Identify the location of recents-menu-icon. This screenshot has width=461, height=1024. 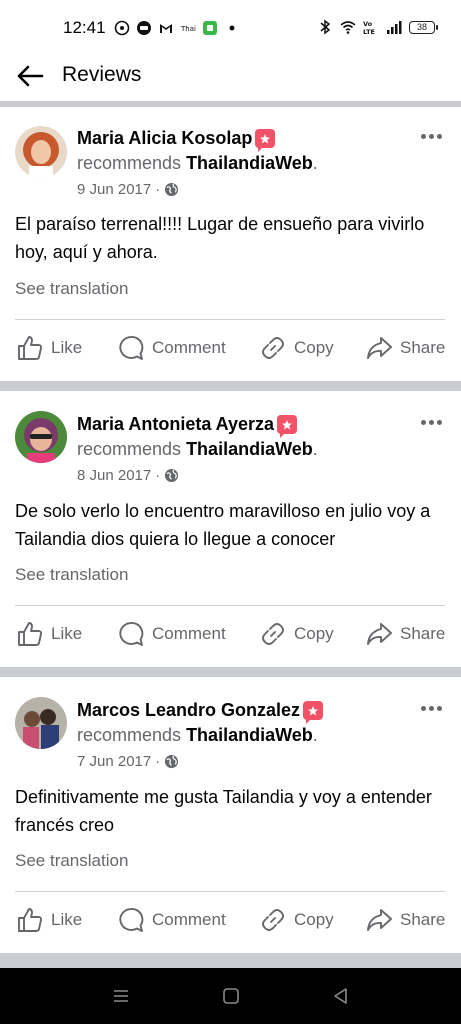
(121, 996).